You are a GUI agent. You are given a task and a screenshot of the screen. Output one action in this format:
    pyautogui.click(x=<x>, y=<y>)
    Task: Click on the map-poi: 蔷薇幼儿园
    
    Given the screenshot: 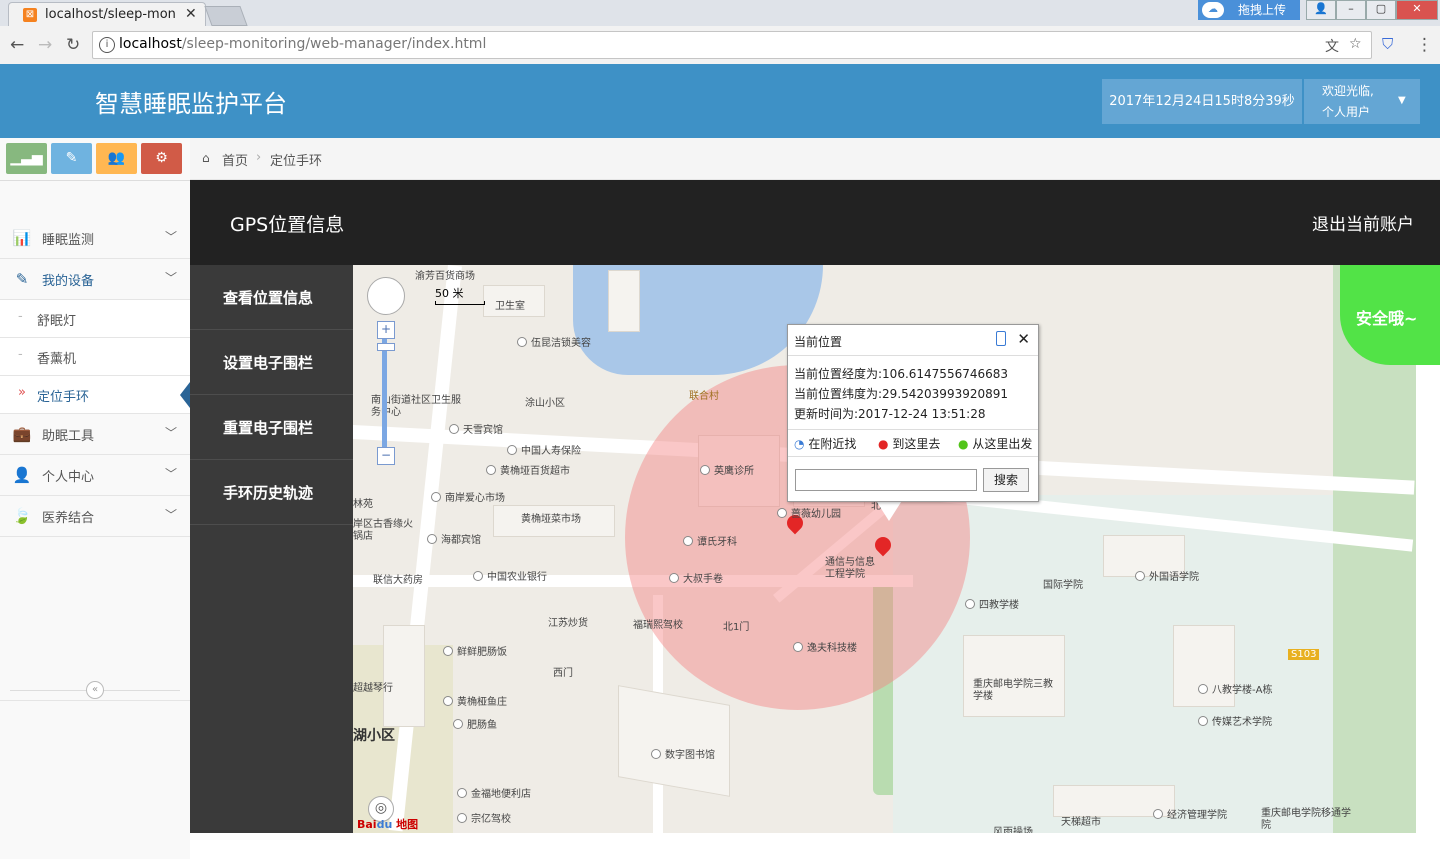 What is the action you would take?
    pyautogui.click(x=809, y=512)
    